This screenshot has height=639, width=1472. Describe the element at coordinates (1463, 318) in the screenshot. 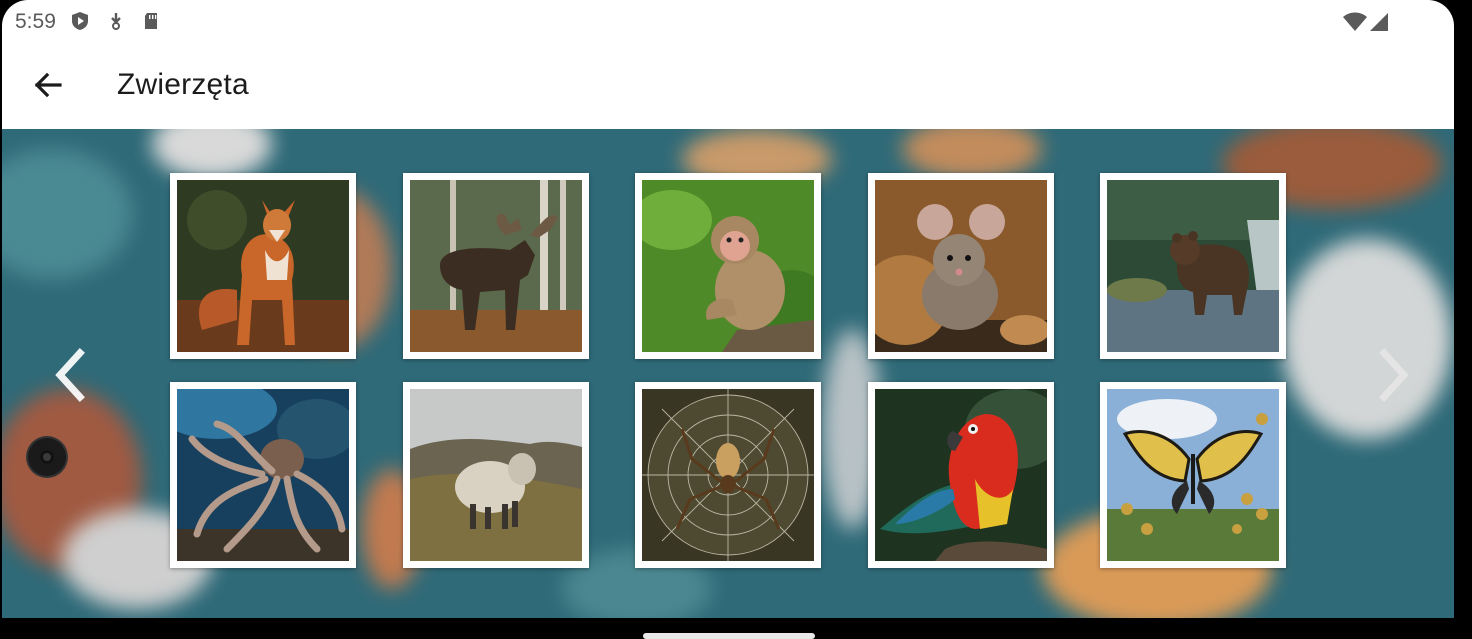

I see `device-edge` at that location.